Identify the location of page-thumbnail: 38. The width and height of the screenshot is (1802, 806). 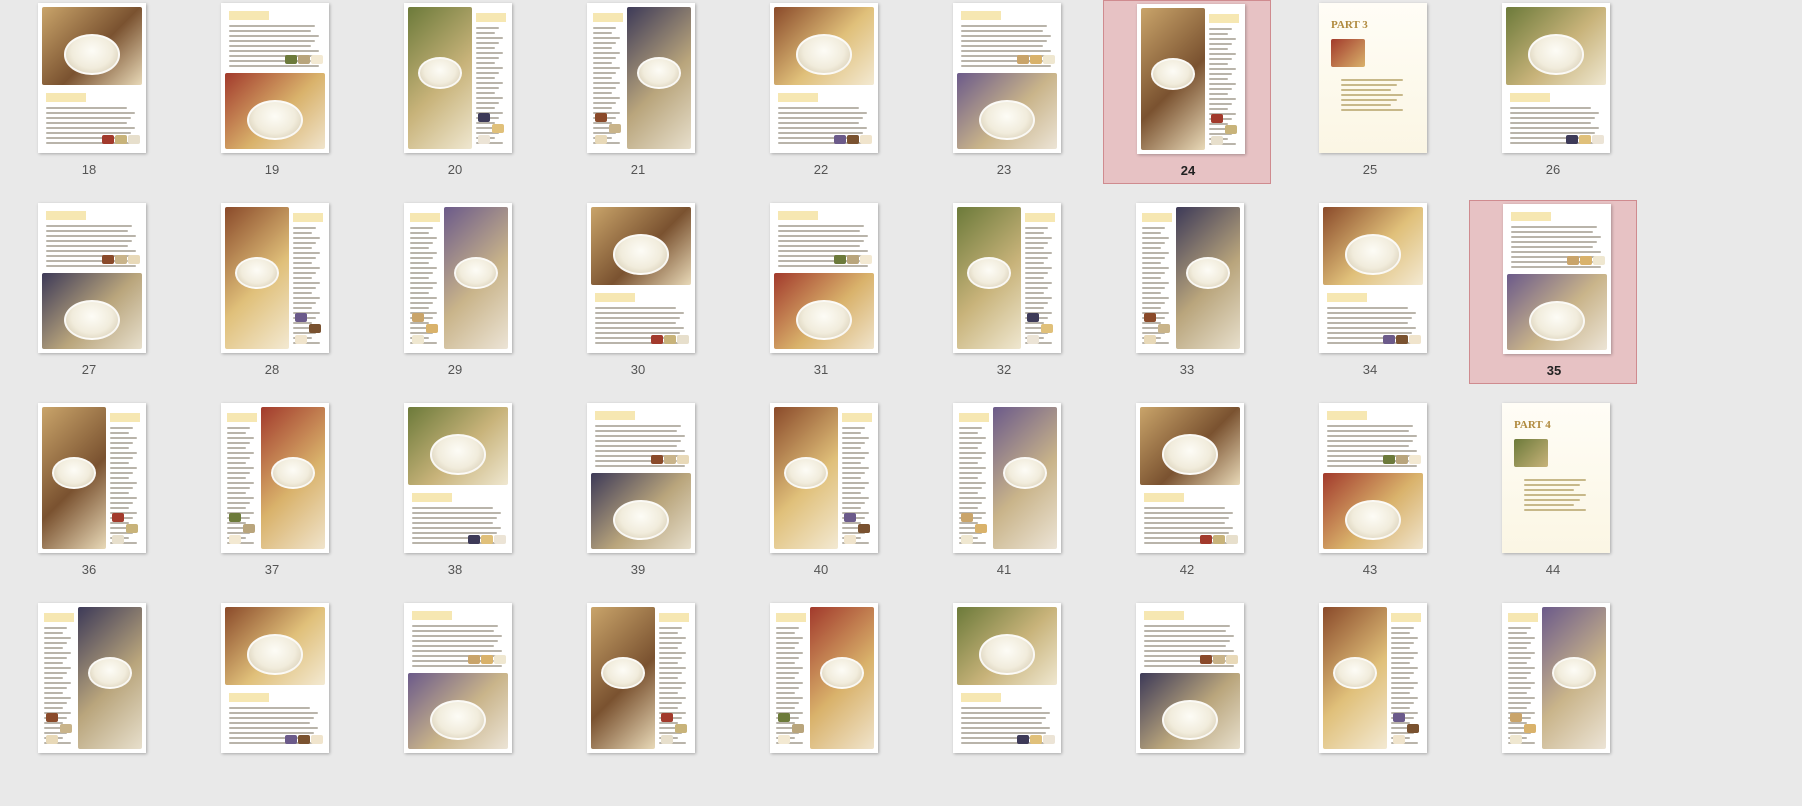
(455, 492).